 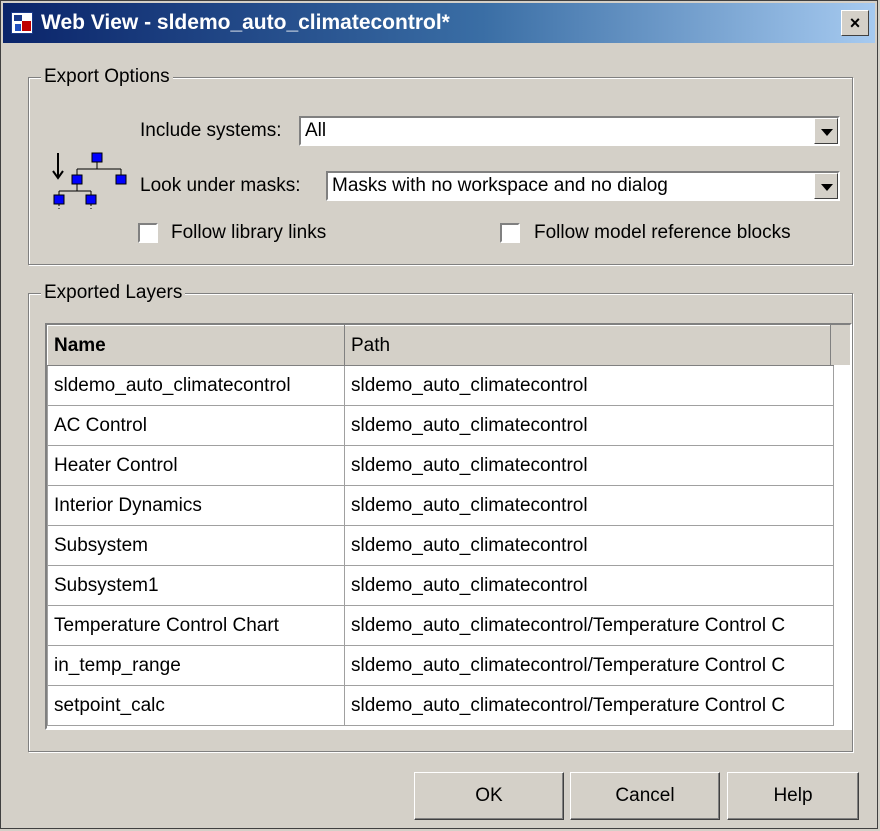 I want to click on look-under-masks-label: Look under masks:, so click(x=220, y=185).